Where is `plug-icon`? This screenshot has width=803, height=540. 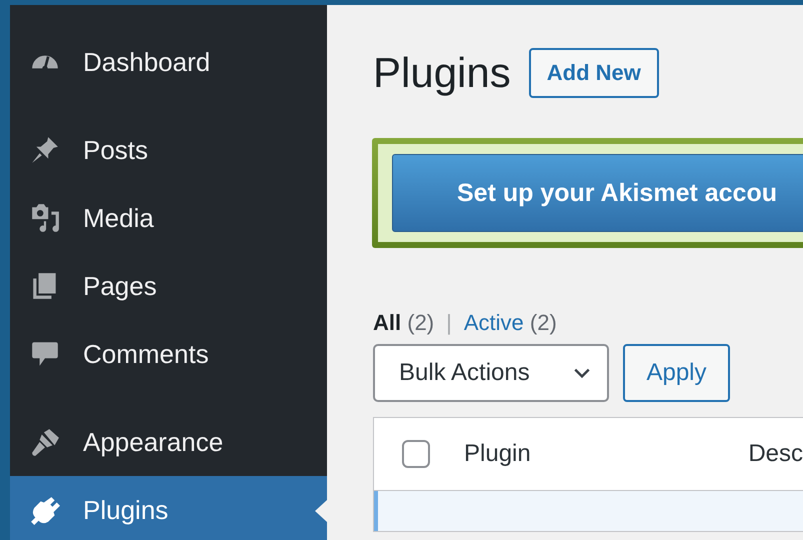 plug-icon is located at coordinates (45, 510).